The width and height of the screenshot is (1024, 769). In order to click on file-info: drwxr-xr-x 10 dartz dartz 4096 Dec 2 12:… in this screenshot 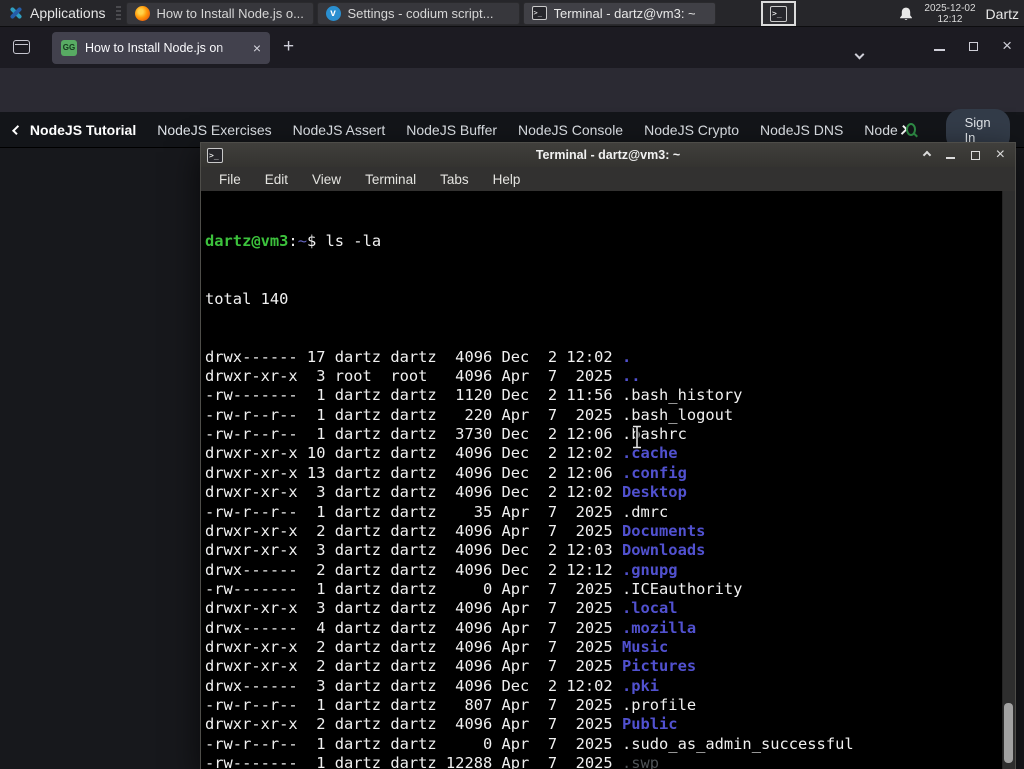, I will do `click(413, 453)`.